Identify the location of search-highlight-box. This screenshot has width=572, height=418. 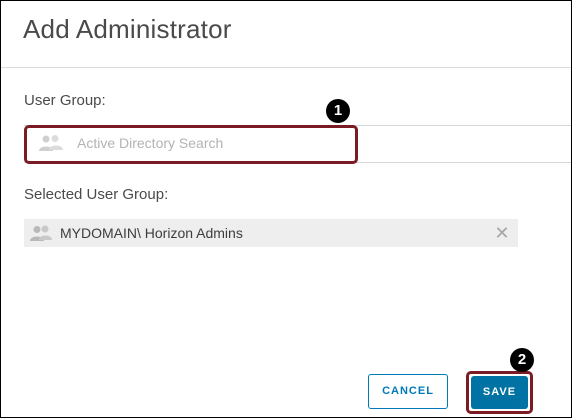
(191, 144).